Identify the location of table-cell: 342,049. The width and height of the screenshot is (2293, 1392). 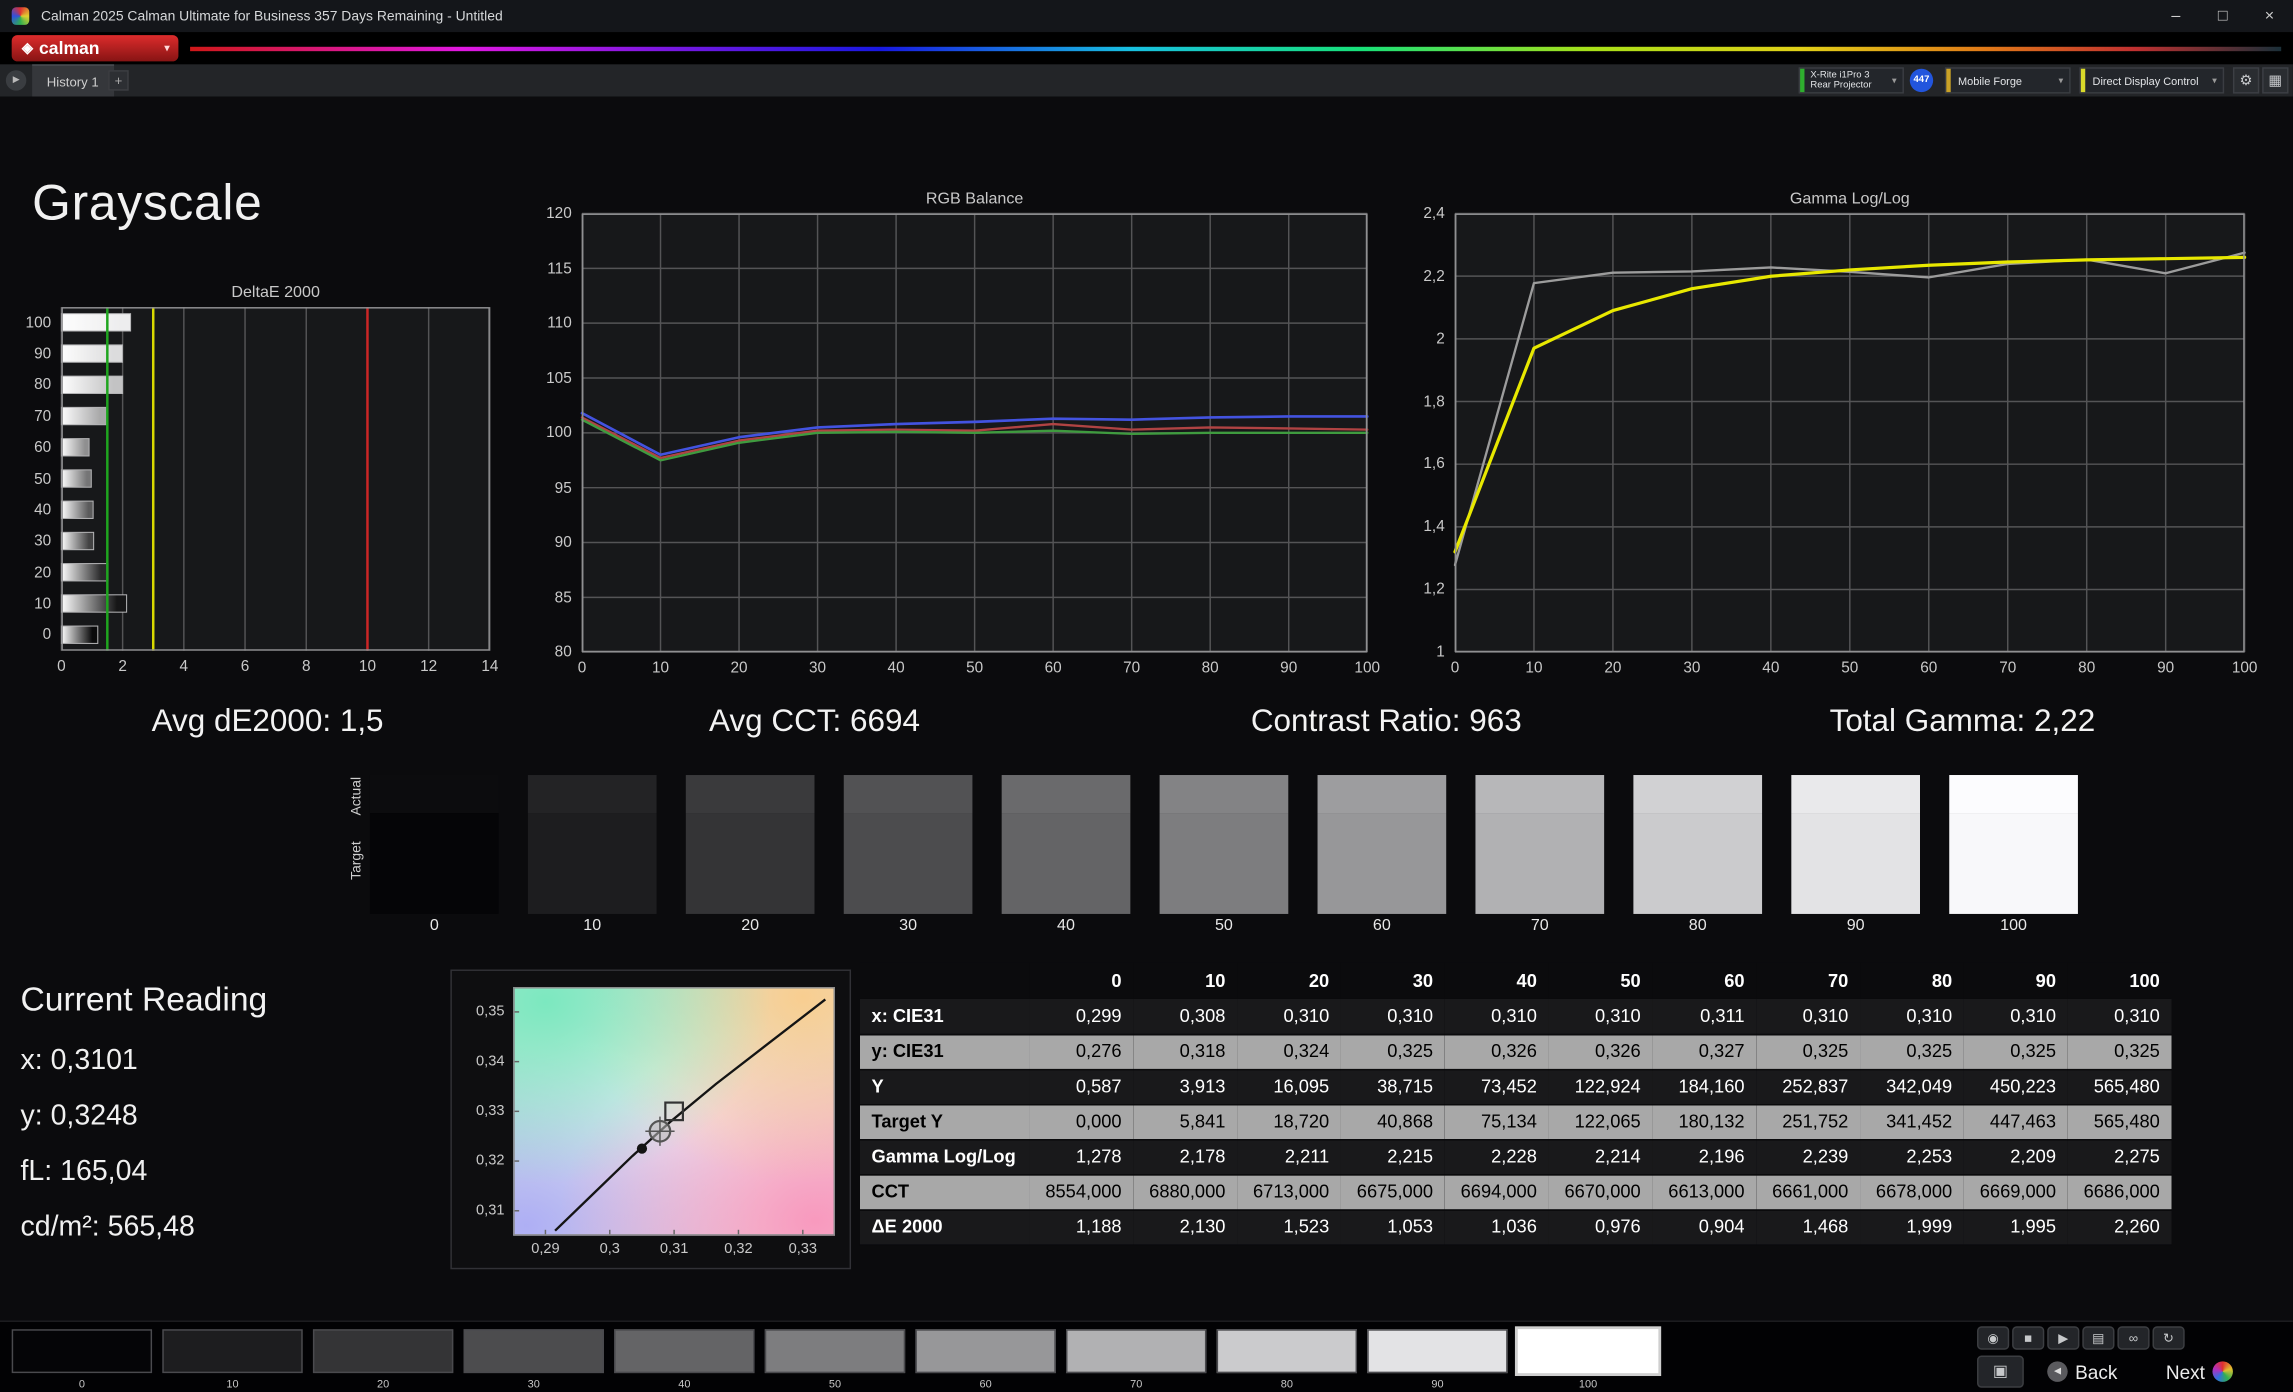
(1919, 1086).